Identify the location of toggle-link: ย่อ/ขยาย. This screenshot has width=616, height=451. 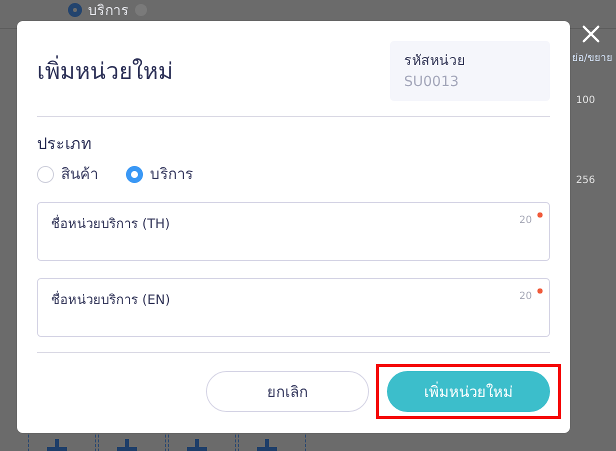
(592, 57).